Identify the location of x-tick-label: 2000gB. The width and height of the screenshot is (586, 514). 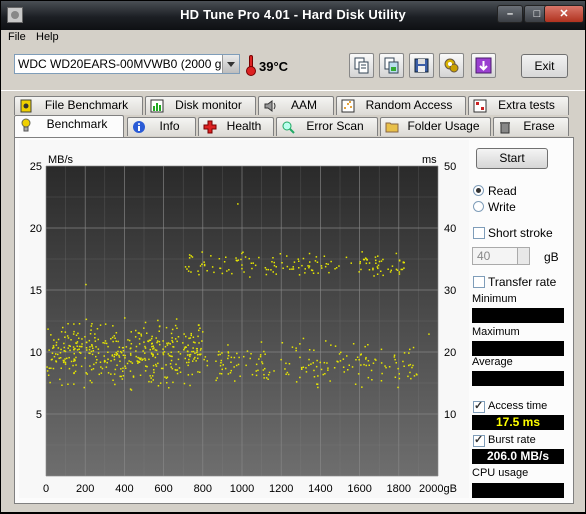
(438, 489).